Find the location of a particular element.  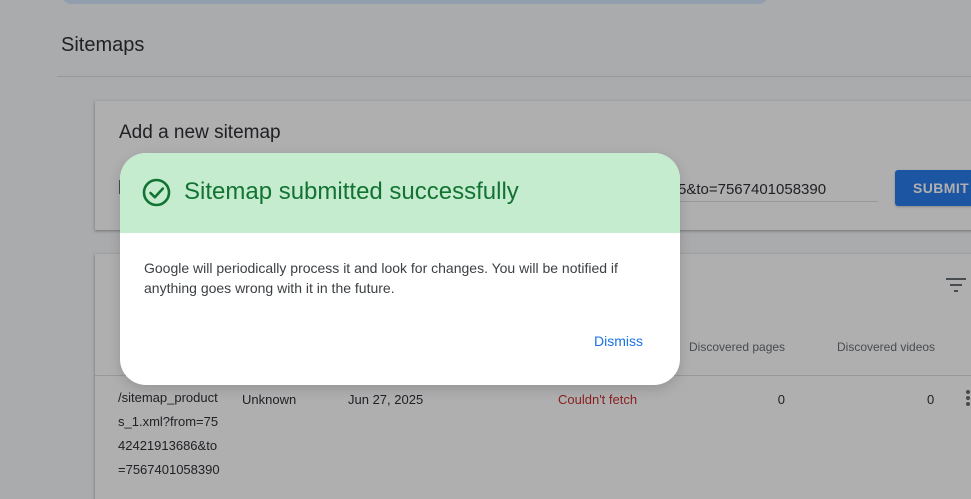

dialog-title: Sitemap submitted successfully is located at coordinates (351, 191).